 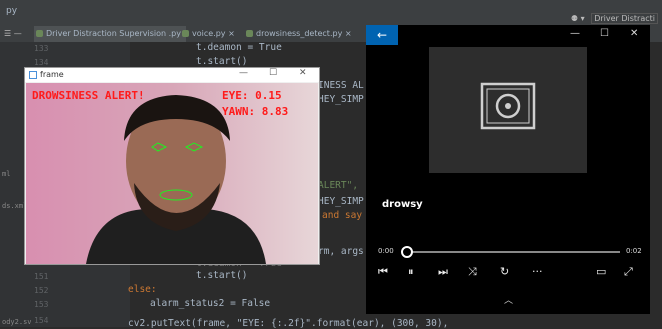 I want to click on code-fragment: INESS AL, so click(x=341, y=85).